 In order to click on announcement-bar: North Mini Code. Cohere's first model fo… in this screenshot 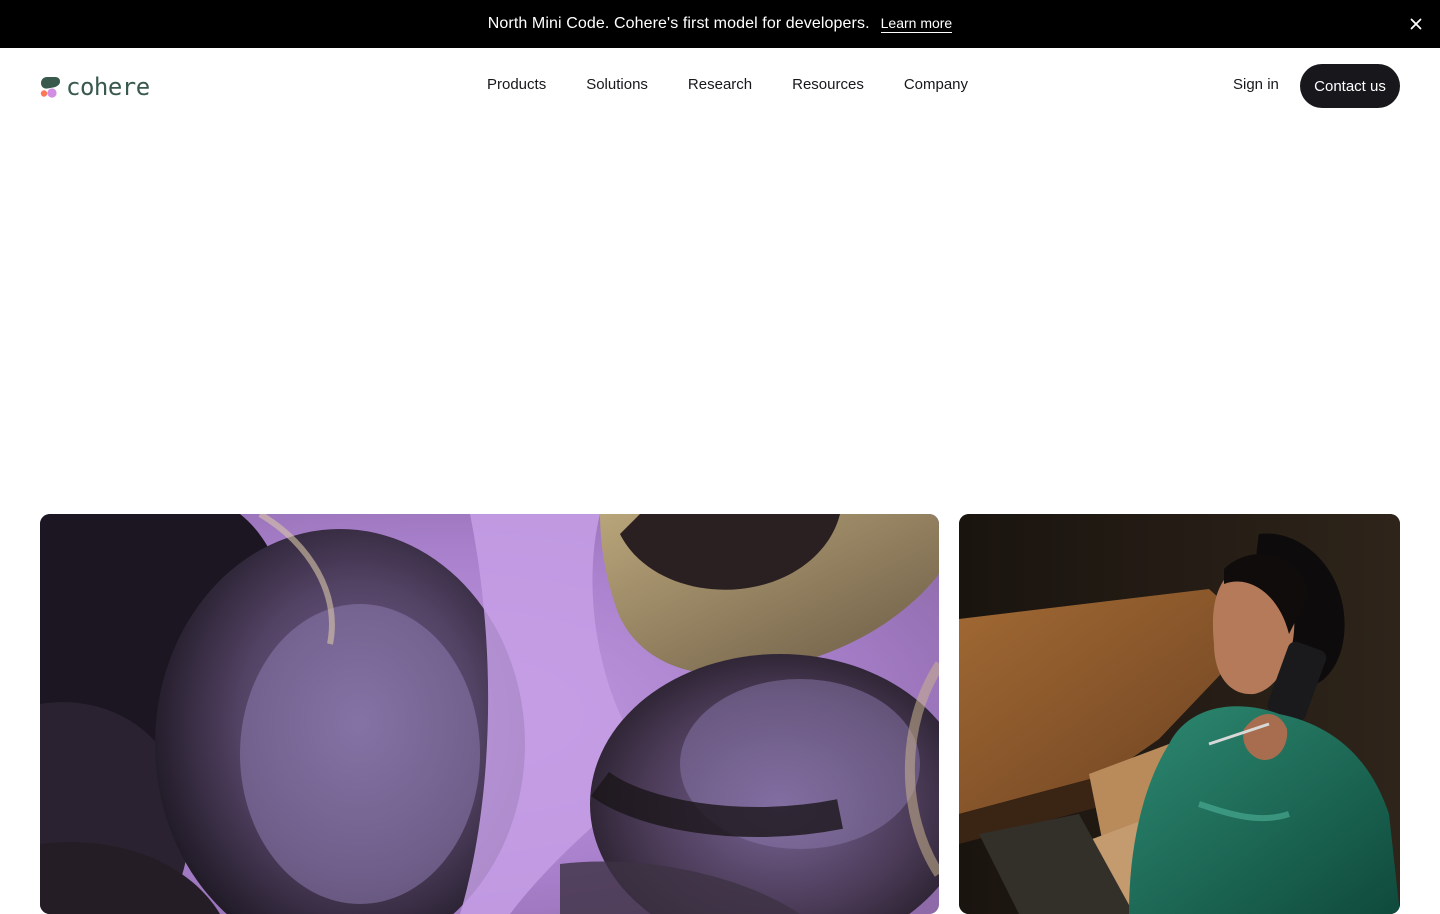, I will do `click(720, 24)`.